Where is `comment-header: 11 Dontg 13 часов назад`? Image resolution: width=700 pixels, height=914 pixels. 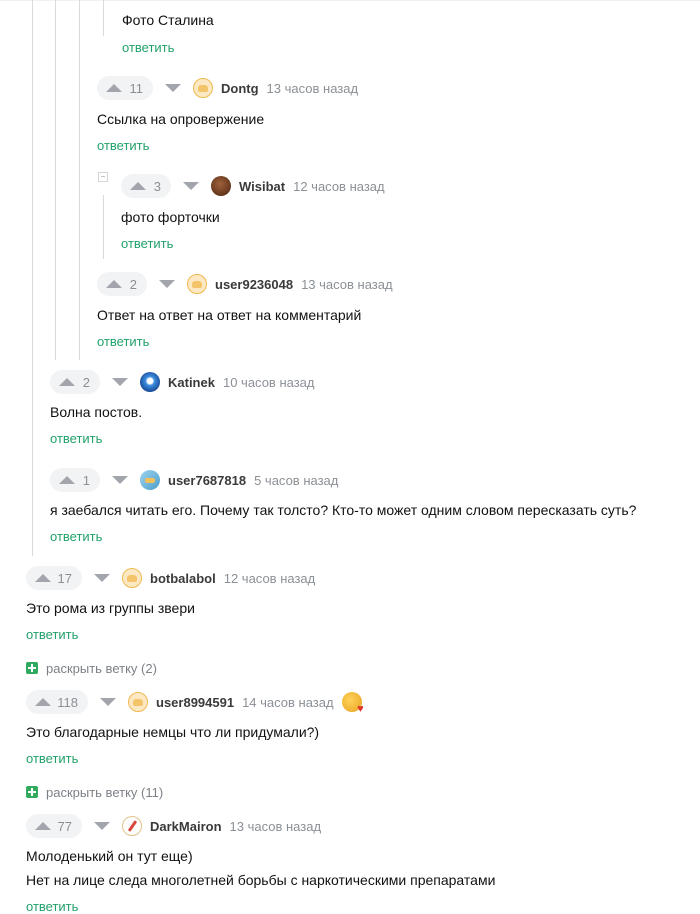
comment-header: 11 Dontg 13 часов назад is located at coordinates (227, 88).